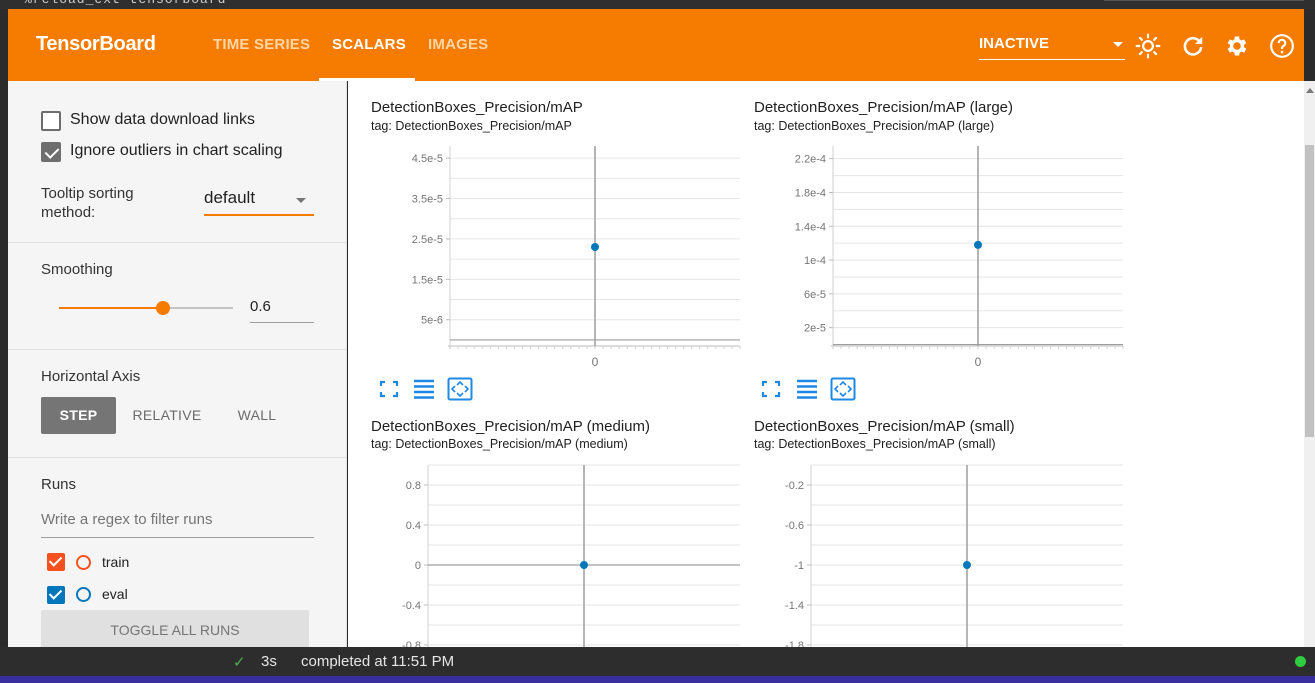 This screenshot has width=1315, height=683. I want to click on y-tick-label: 5e-6, so click(432, 321).